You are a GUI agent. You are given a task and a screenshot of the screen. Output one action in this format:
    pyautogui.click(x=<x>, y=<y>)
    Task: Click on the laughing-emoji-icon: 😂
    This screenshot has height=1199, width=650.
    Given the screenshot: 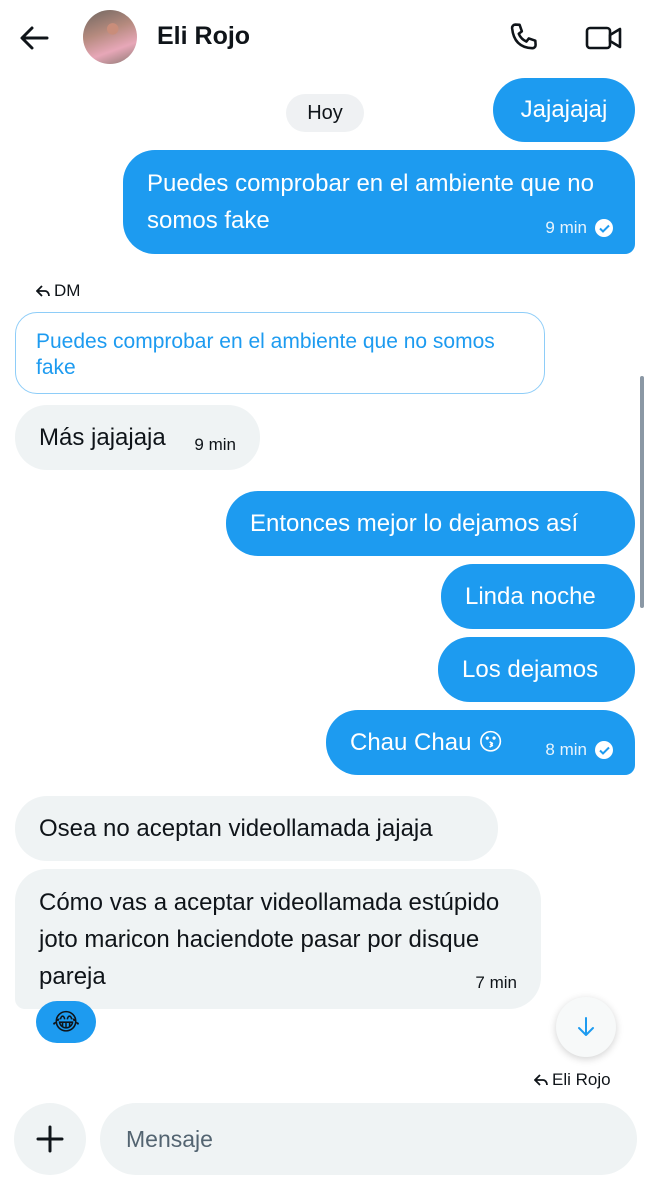 What is the action you would take?
    pyautogui.click(x=66, y=1022)
    